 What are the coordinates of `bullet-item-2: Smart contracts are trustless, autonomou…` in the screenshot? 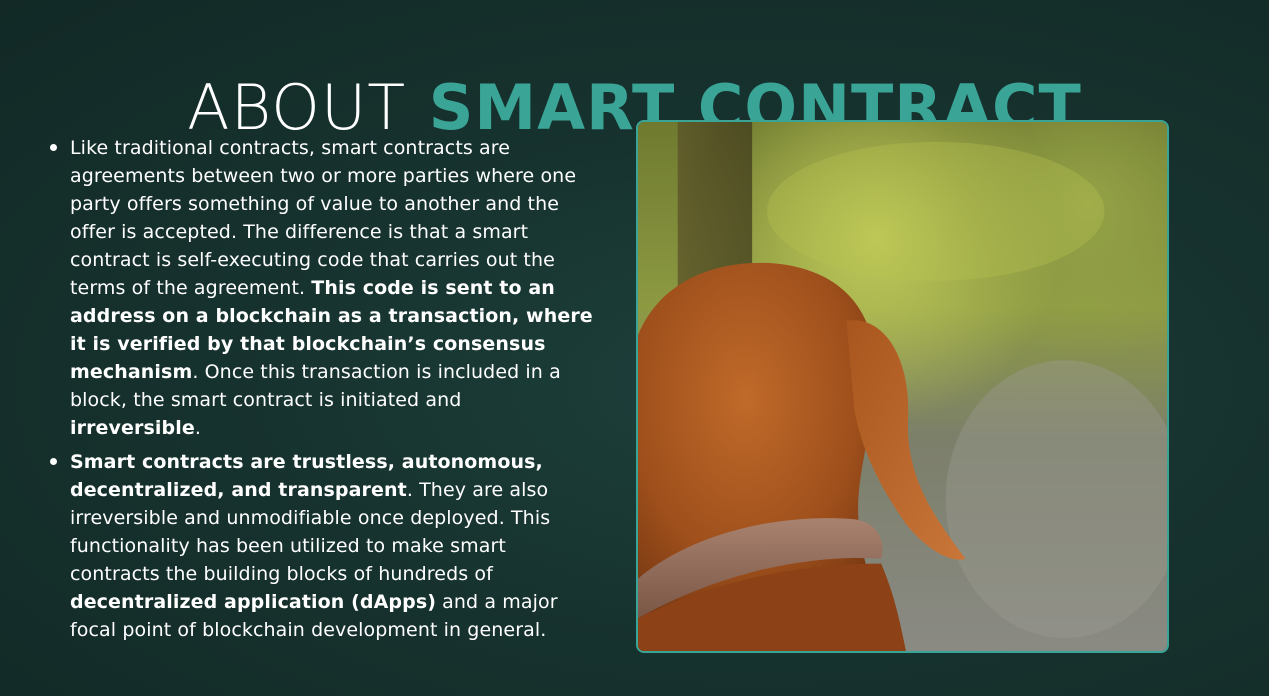 It's located at (320, 546).